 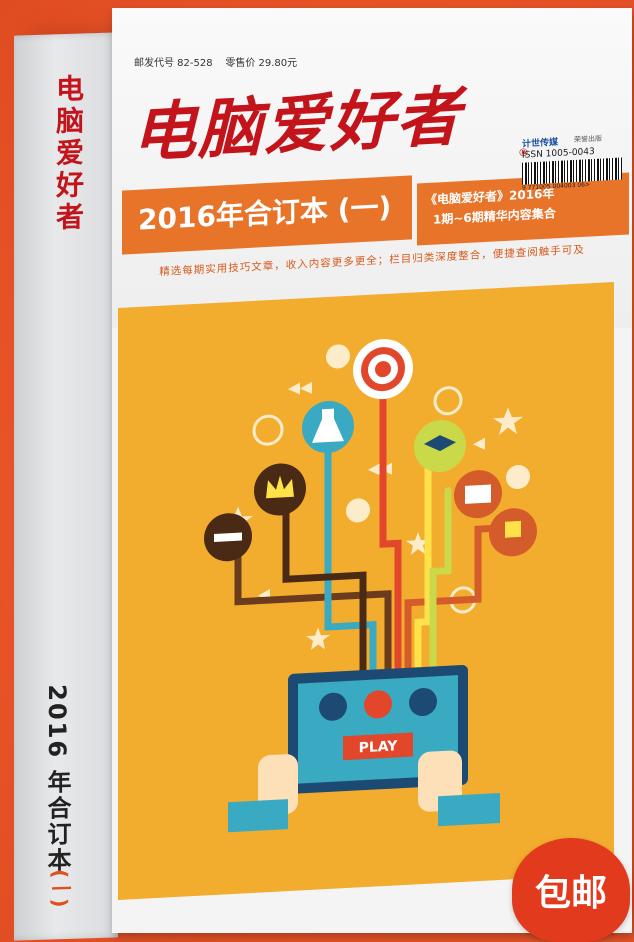 I want to click on price: 零售价 29.80元, so click(x=261, y=63).